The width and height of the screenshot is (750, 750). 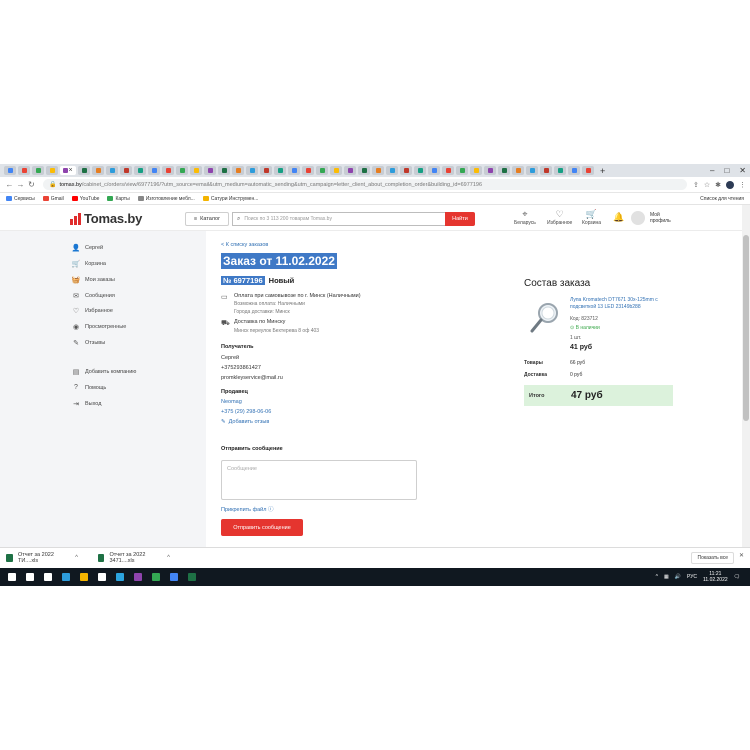 I want to click on show-all-downloads-button: Показать все, so click(x=712, y=558).